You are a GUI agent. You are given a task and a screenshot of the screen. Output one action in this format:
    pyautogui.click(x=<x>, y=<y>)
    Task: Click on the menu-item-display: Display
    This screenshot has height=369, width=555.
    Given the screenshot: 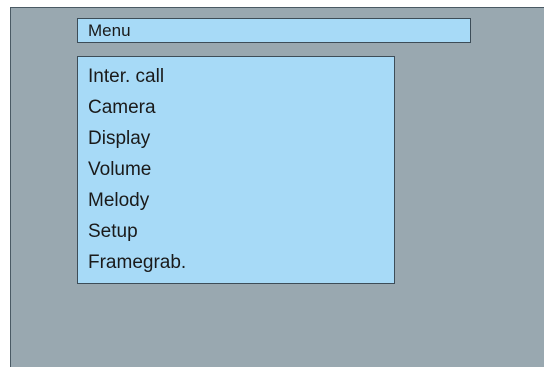 What is the action you would take?
    pyautogui.click(x=236, y=138)
    